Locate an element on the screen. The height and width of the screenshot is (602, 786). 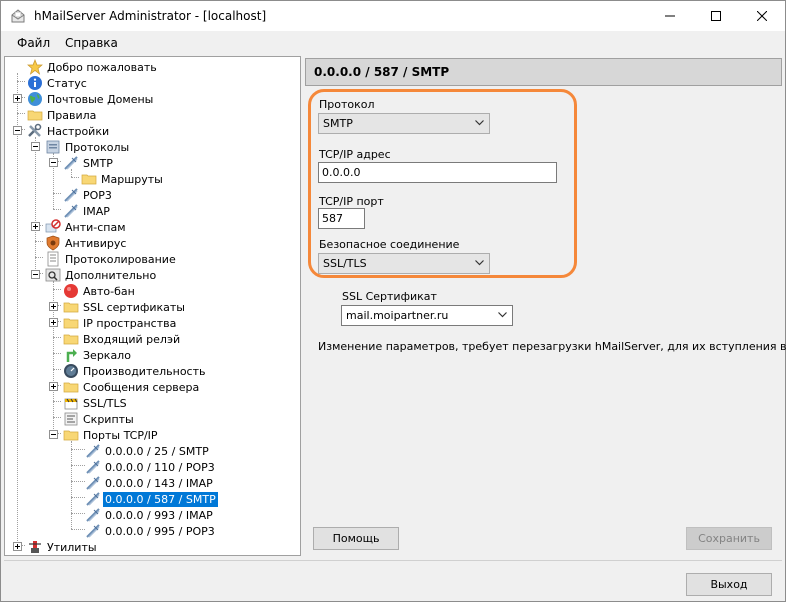
secure-connection-label: Безопасное соединение is located at coordinates (389, 244).